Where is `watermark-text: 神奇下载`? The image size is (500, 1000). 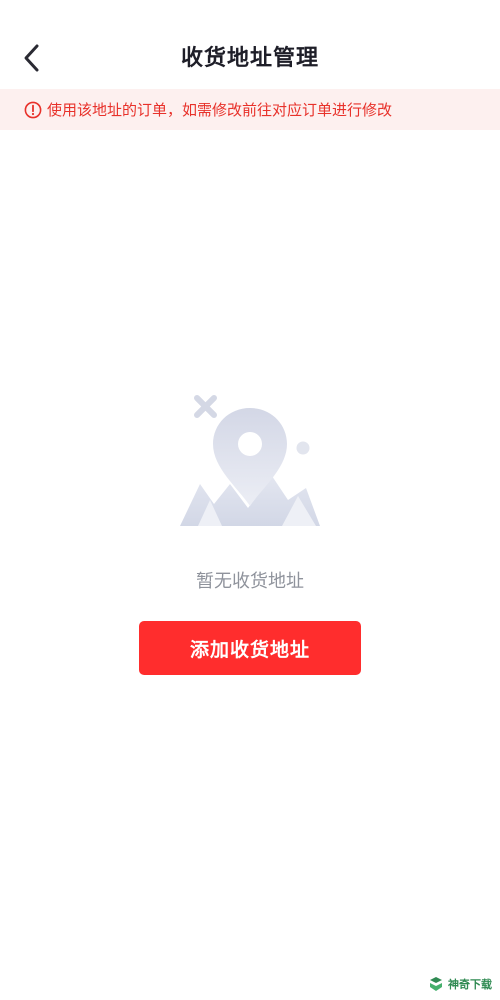 watermark-text: 神奇下载 is located at coordinates (470, 984).